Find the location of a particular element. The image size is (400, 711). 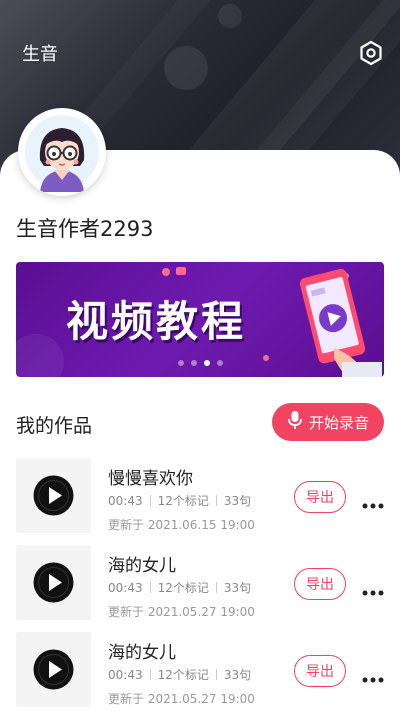

carousel-dot-active is located at coordinates (207, 363).